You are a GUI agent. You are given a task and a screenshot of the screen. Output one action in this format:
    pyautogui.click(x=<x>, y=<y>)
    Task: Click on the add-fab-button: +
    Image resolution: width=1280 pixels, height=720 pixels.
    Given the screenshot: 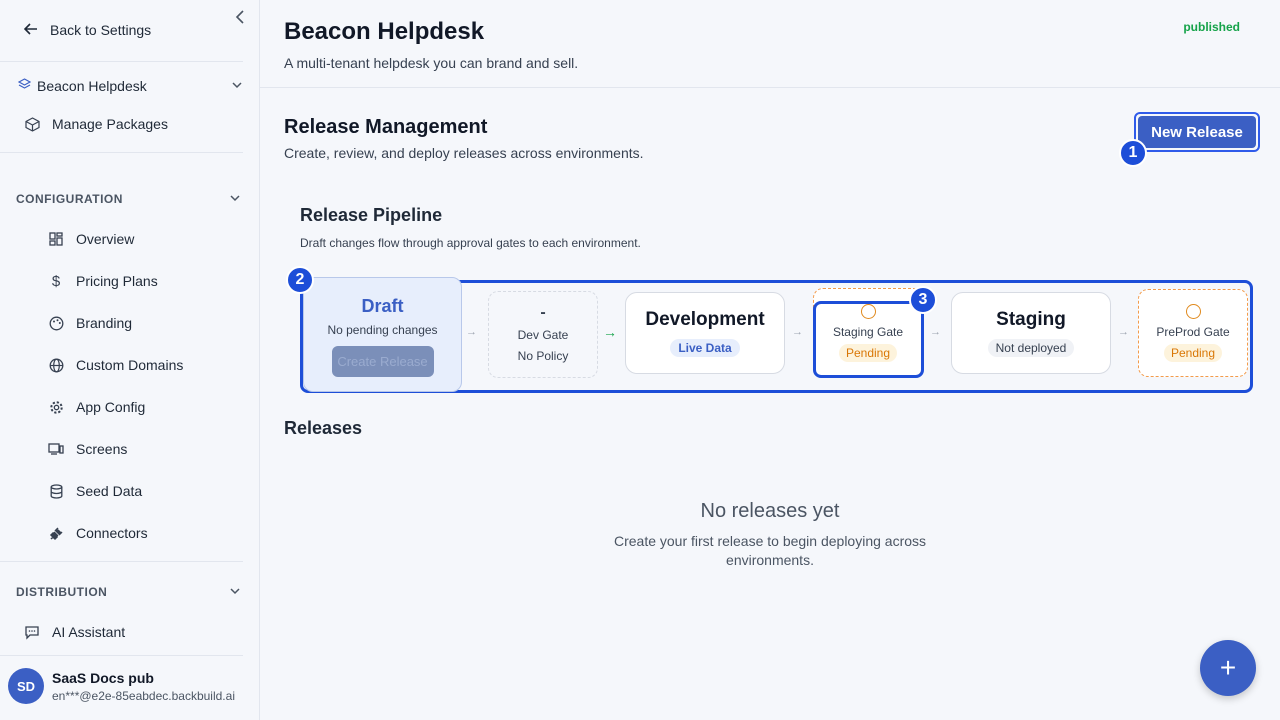 What is the action you would take?
    pyautogui.click(x=1228, y=668)
    